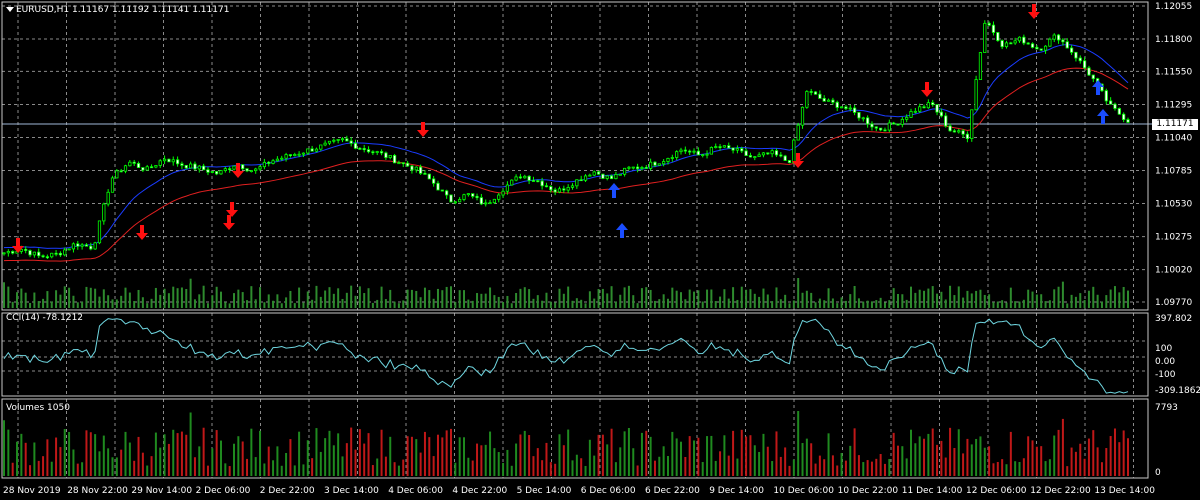  What do you see at coordinates (1060, 491) in the screenshot?
I see `time-axis-label: 12 Dec 22:00` at bounding box center [1060, 491].